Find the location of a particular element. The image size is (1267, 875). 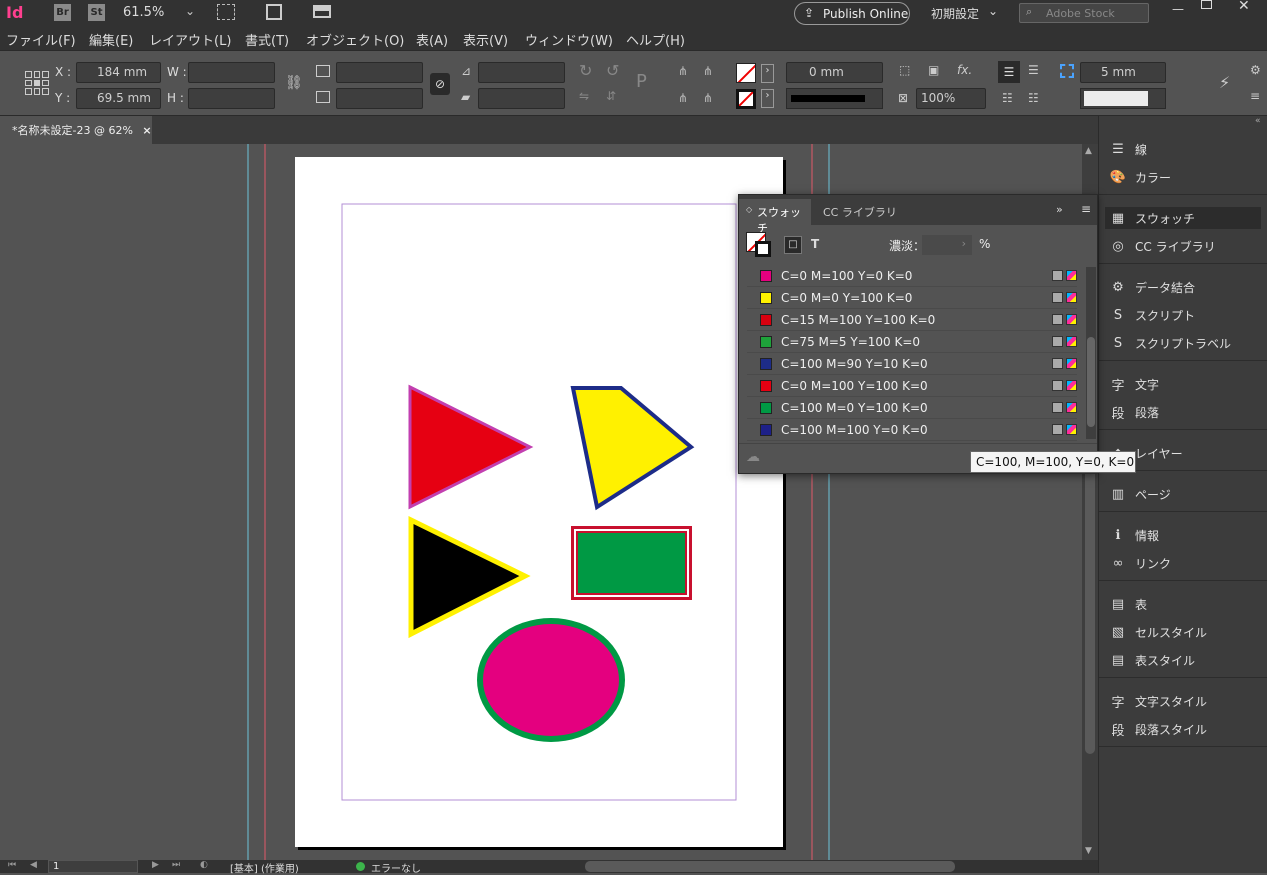

swatch-row: C=100 M=90 Y=10 K=0 is located at coordinates (912, 364).